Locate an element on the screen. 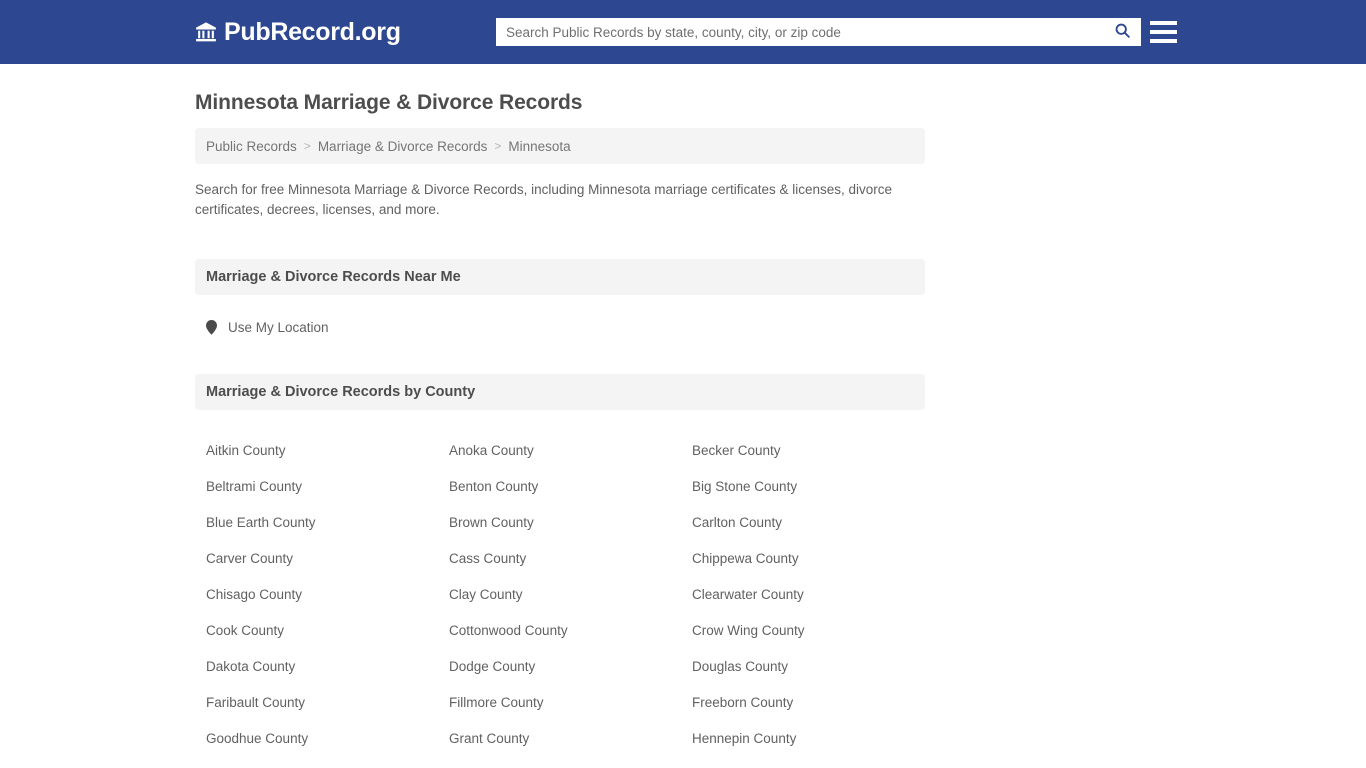 Image resolution: width=1366 pixels, height=768 pixels. site-logo-link: PubRecord.org is located at coordinates (298, 32).